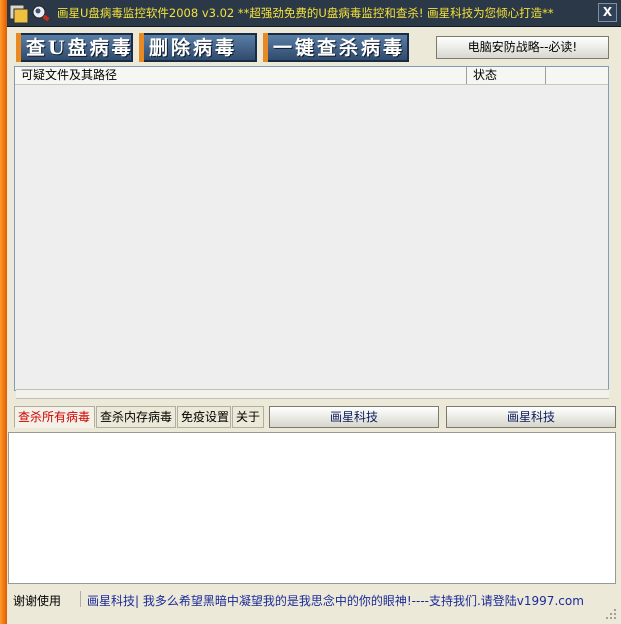 The height and width of the screenshot is (624, 621). I want to click on huaxing-link-button-1: 画星科技, so click(354, 417).